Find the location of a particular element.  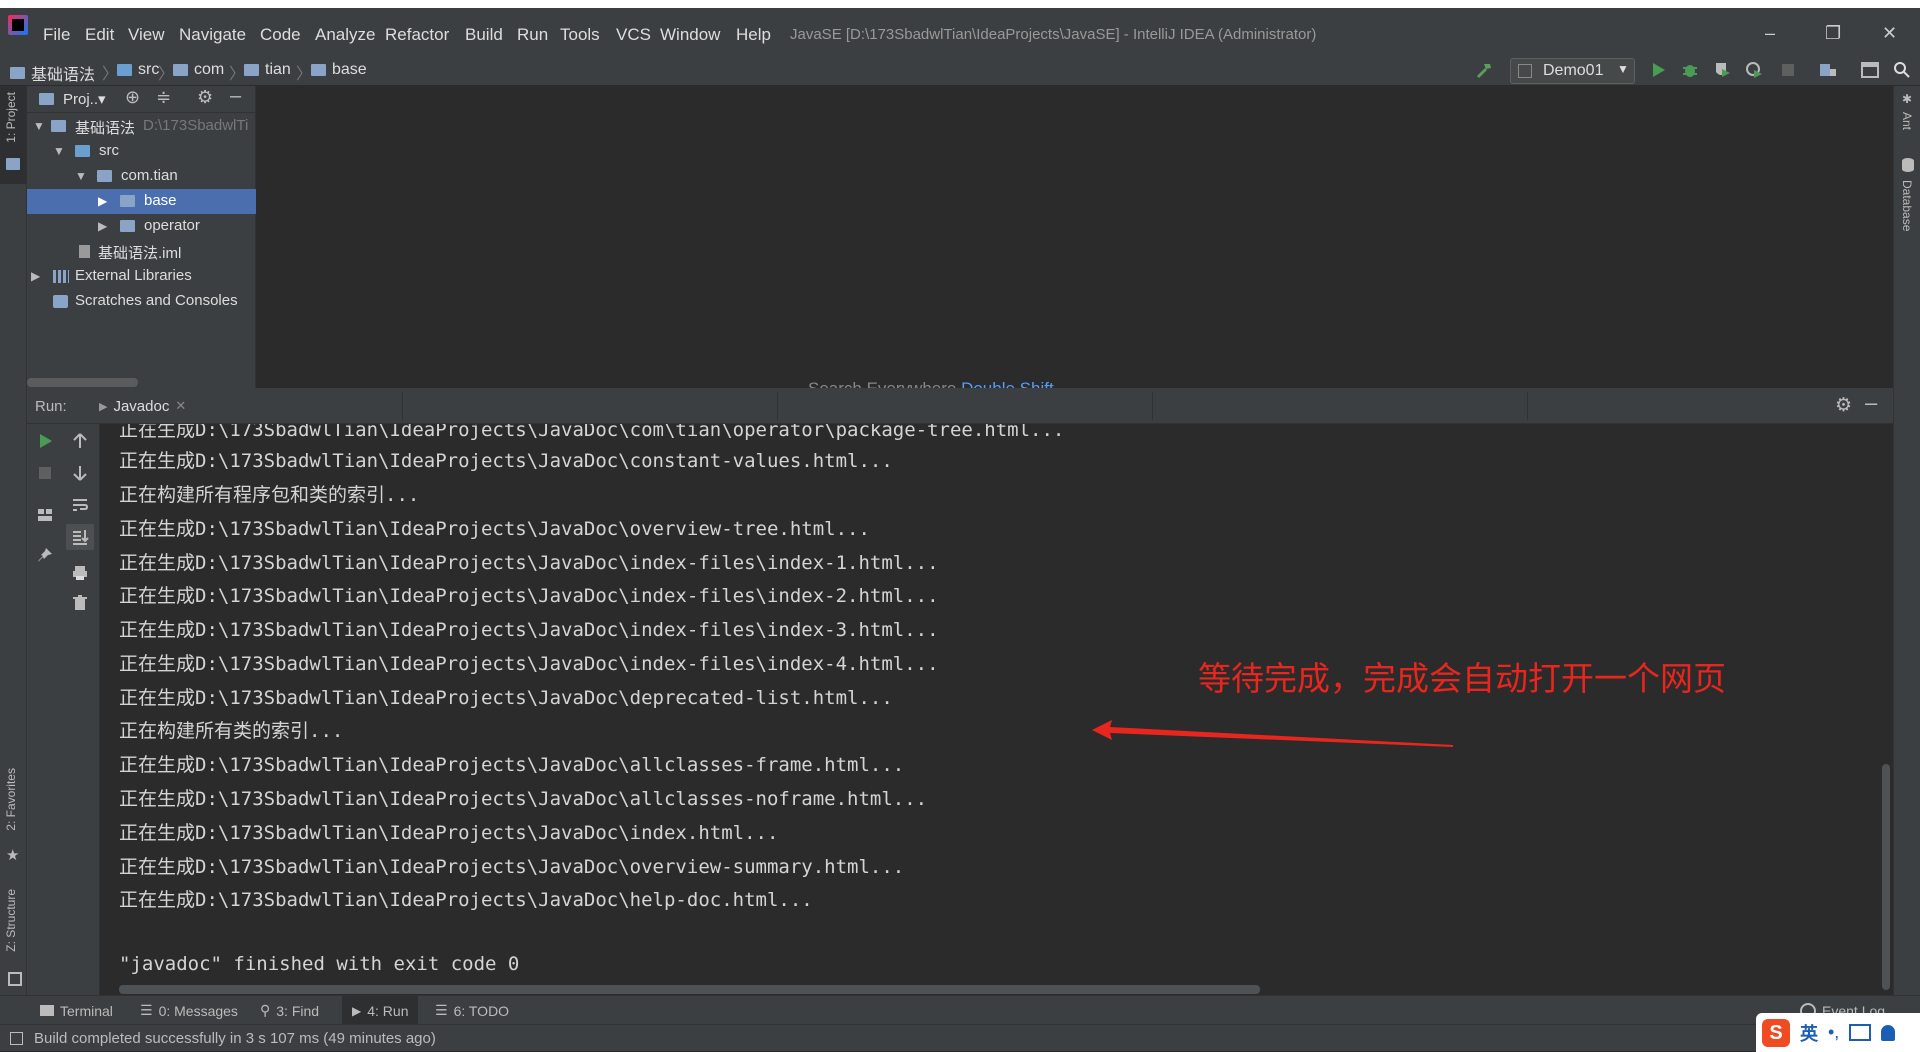

tree-item-operator: ▶ operator is located at coordinates (141, 226).